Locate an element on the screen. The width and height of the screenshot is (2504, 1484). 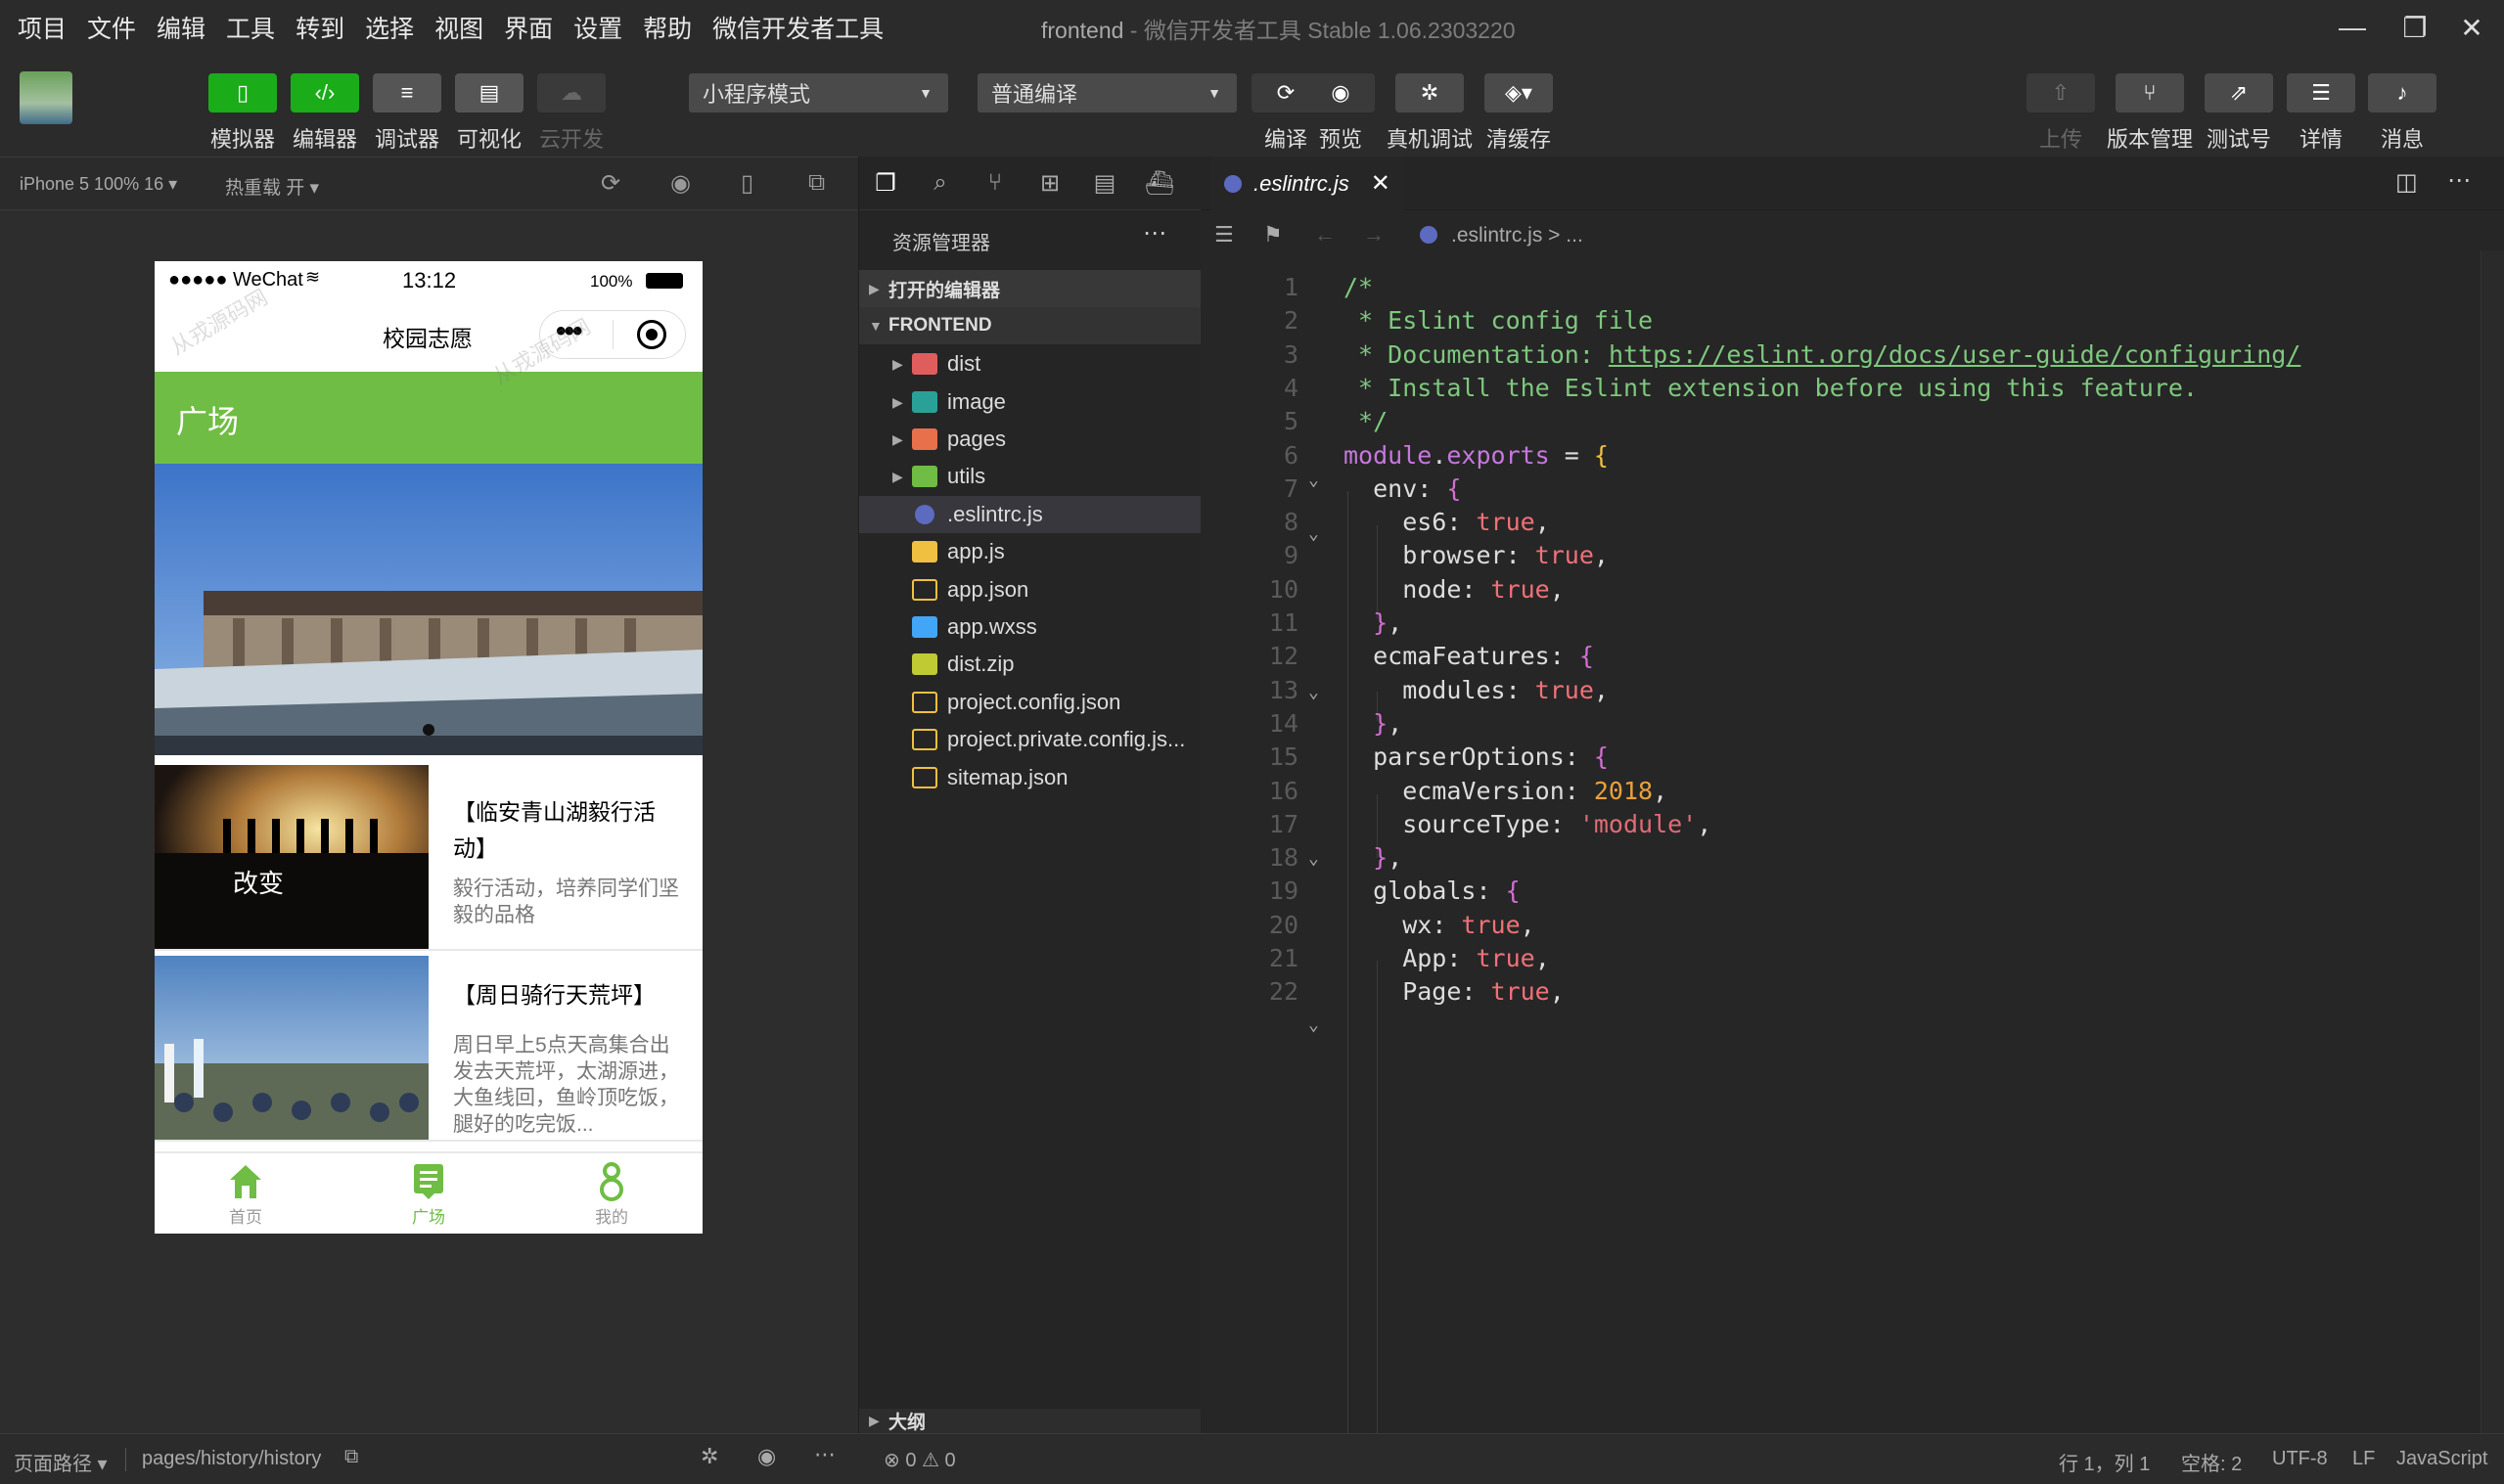
person-icon is located at coordinates (611, 1181).